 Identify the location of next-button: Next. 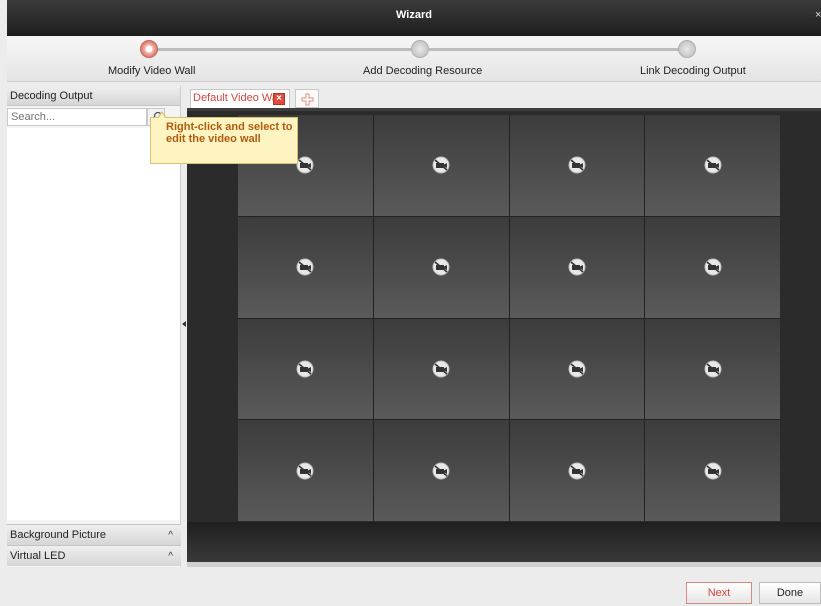
(719, 593).